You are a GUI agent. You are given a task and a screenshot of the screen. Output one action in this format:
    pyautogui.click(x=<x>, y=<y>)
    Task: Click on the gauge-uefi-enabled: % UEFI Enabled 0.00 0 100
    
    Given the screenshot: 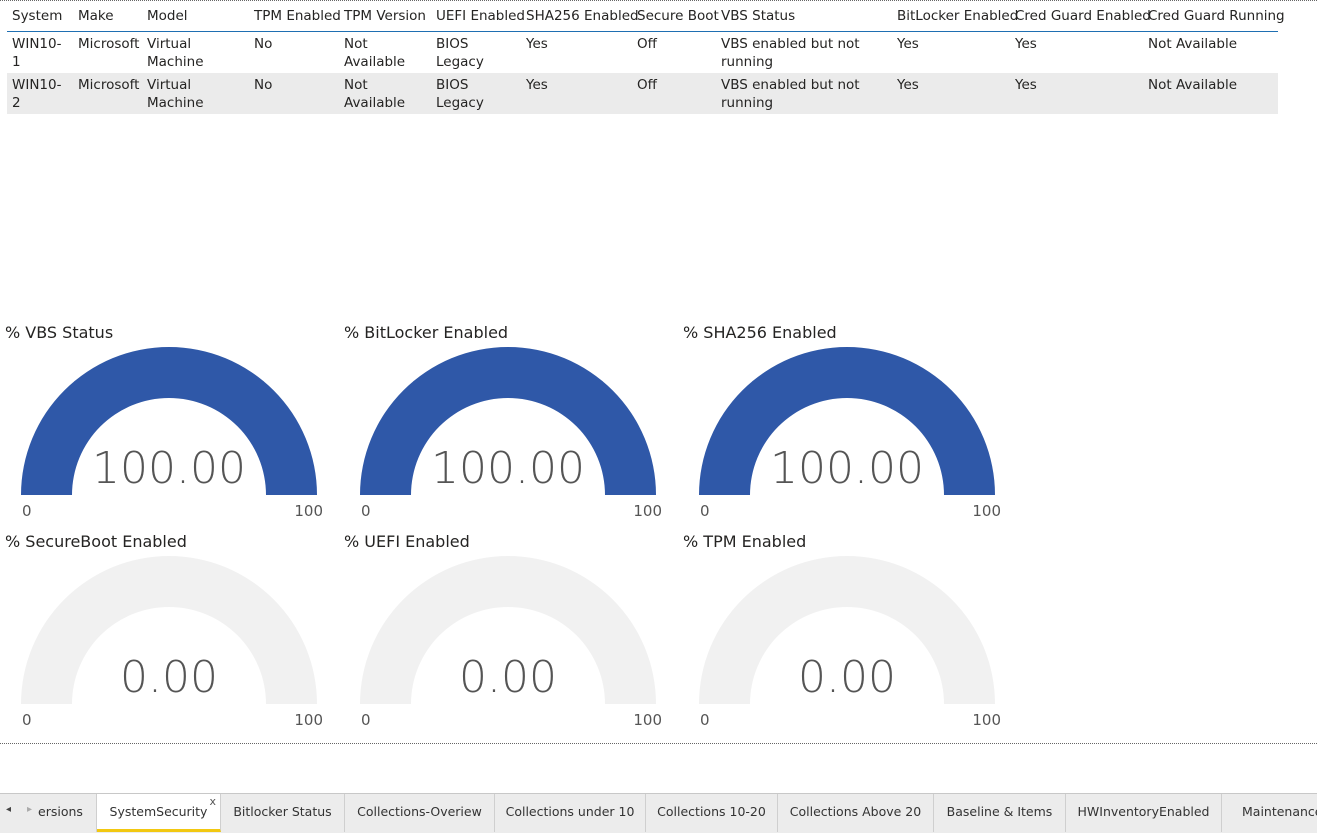 What is the action you would take?
    pyautogui.click(x=503, y=632)
    